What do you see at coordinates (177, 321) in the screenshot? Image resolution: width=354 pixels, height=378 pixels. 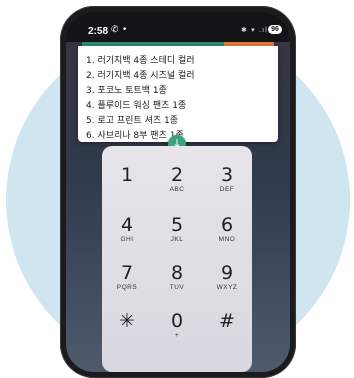 I see `key-digit: 0` at bounding box center [177, 321].